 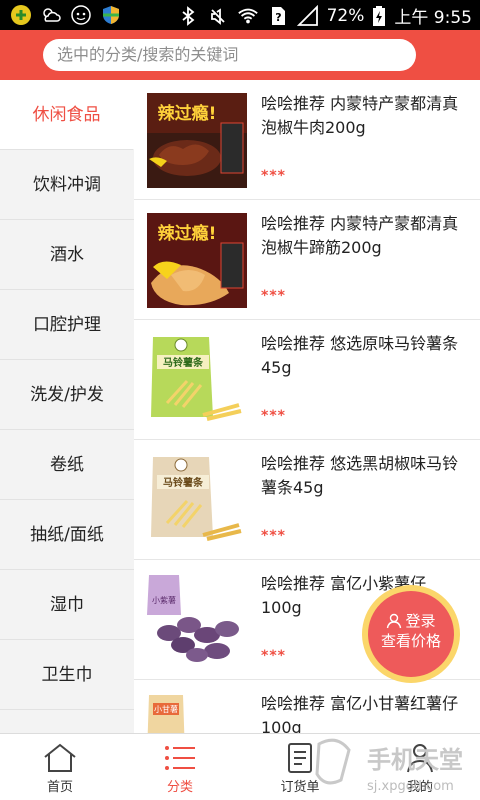 What do you see at coordinates (67, 115) in the screenshot?
I see `sidebar-item-snacks: 休闲食品` at bounding box center [67, 115].